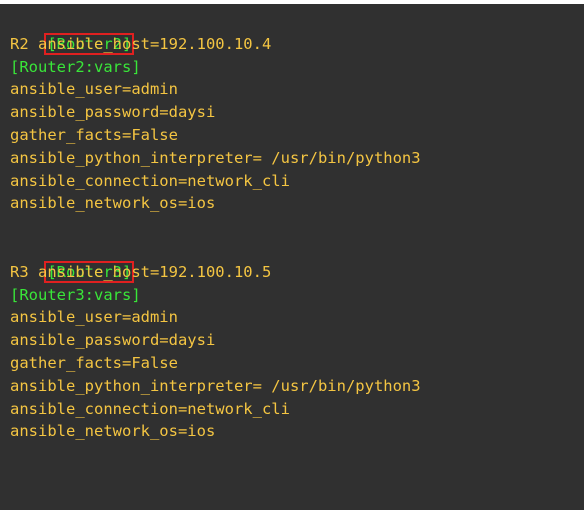 This screenshot has width=585, height=522. Describe the element at coordinates (75, 66) in the screenshot. I see `vars-header-router2: [Router2:vars]` at that location.